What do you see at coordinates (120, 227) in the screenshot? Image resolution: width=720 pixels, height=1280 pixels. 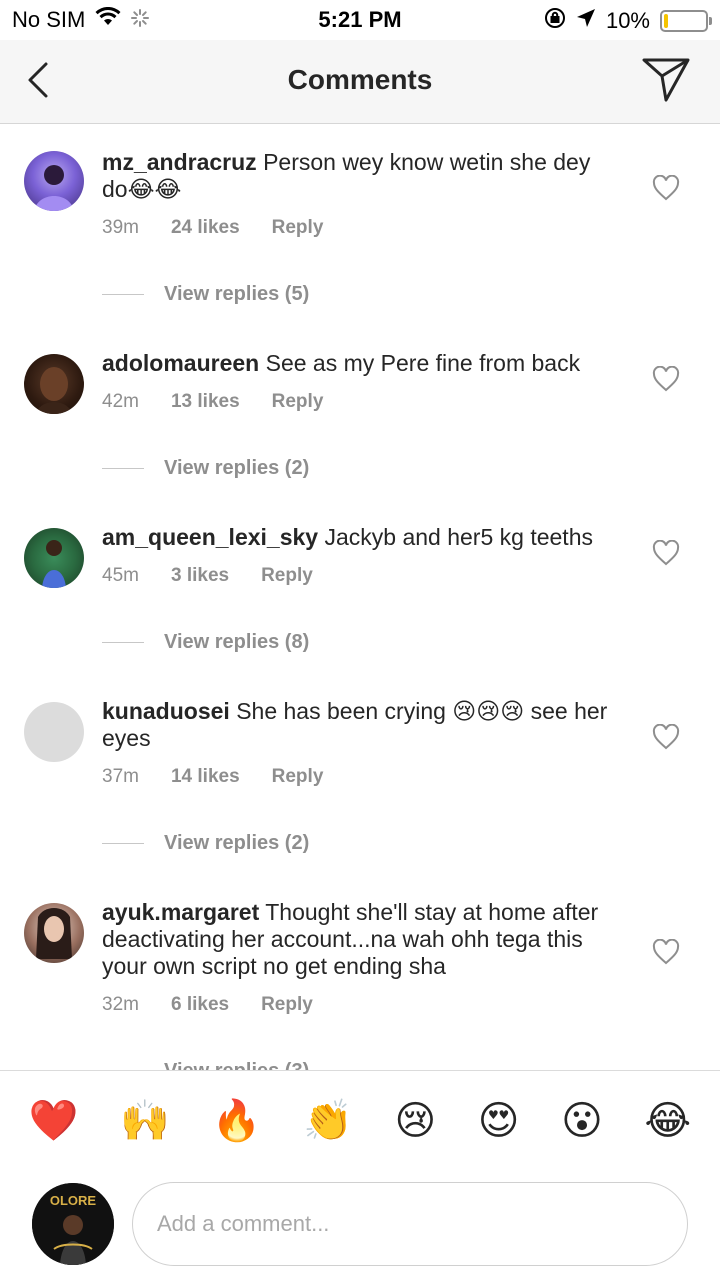 I see `comment-time: 39m` at bounding box center [120, 227].